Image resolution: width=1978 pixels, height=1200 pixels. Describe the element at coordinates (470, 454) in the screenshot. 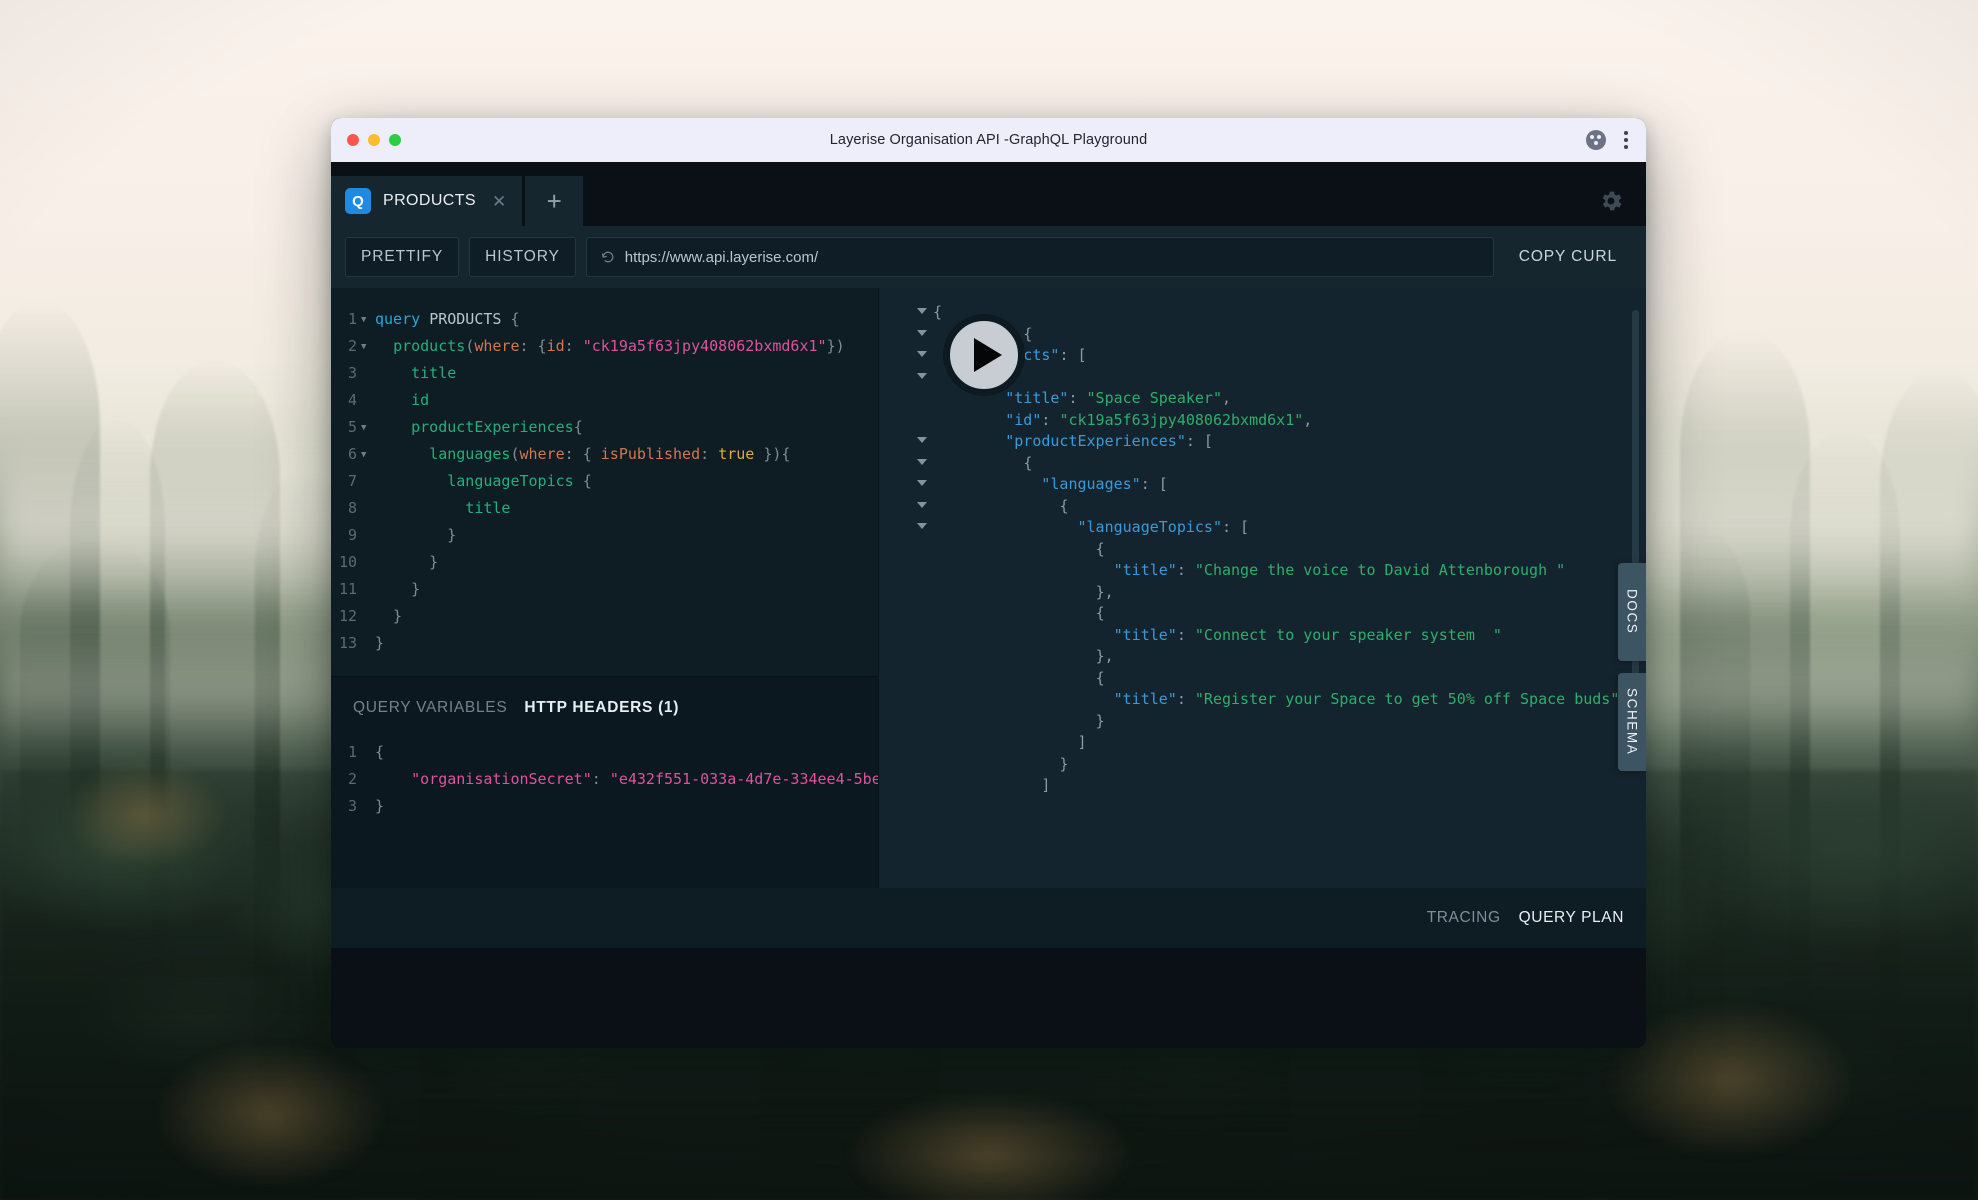

I see `code-token: languages` at that location.